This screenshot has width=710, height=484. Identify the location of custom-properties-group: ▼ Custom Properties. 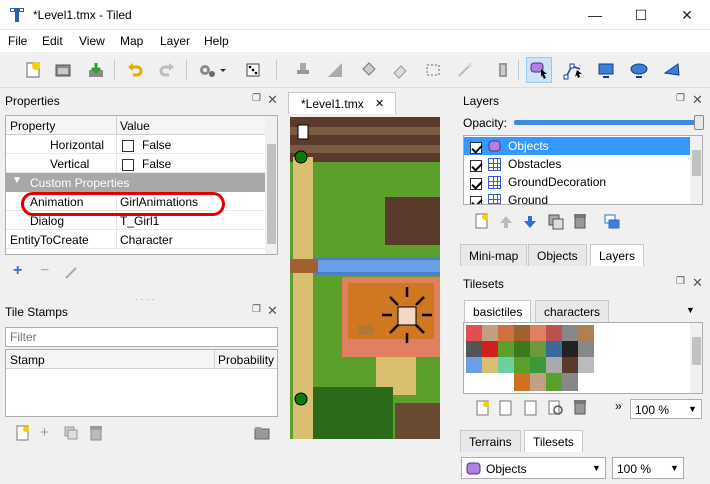
(141, 182).